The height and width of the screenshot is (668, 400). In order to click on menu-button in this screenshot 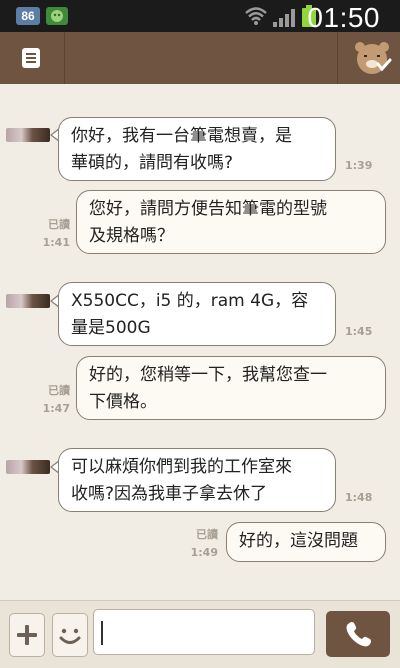, I will do `click(32, 58)`.